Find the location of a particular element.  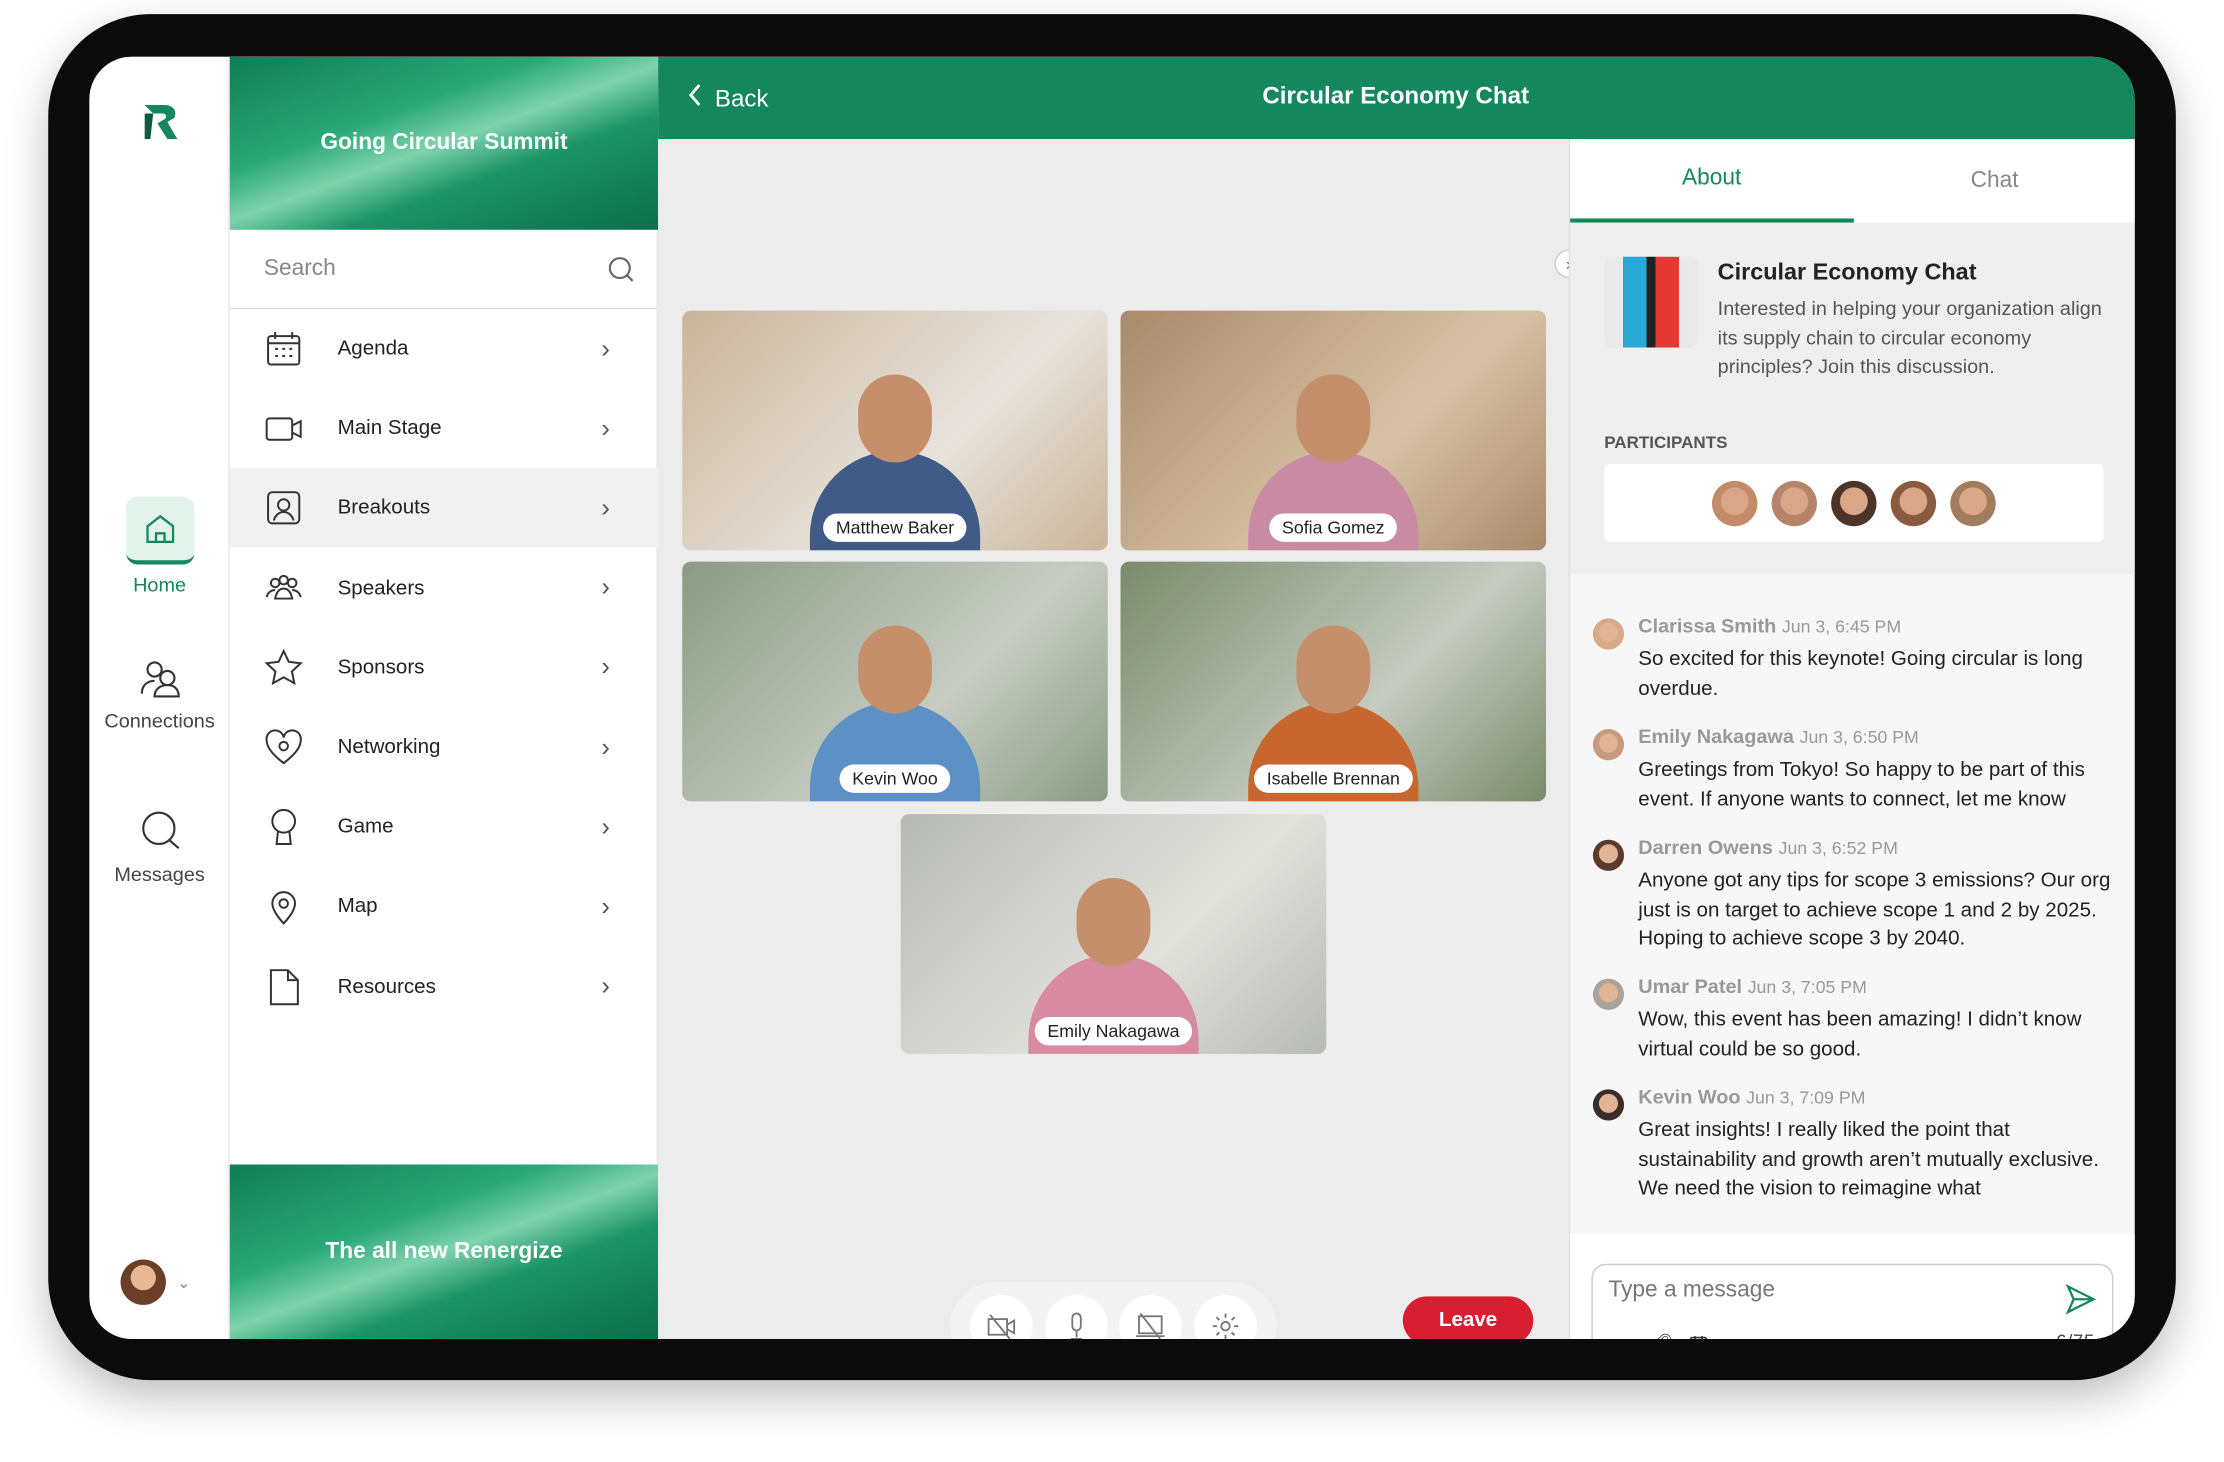

video-tile: Isabelle Brennan is located at coordinates (1333, 681).